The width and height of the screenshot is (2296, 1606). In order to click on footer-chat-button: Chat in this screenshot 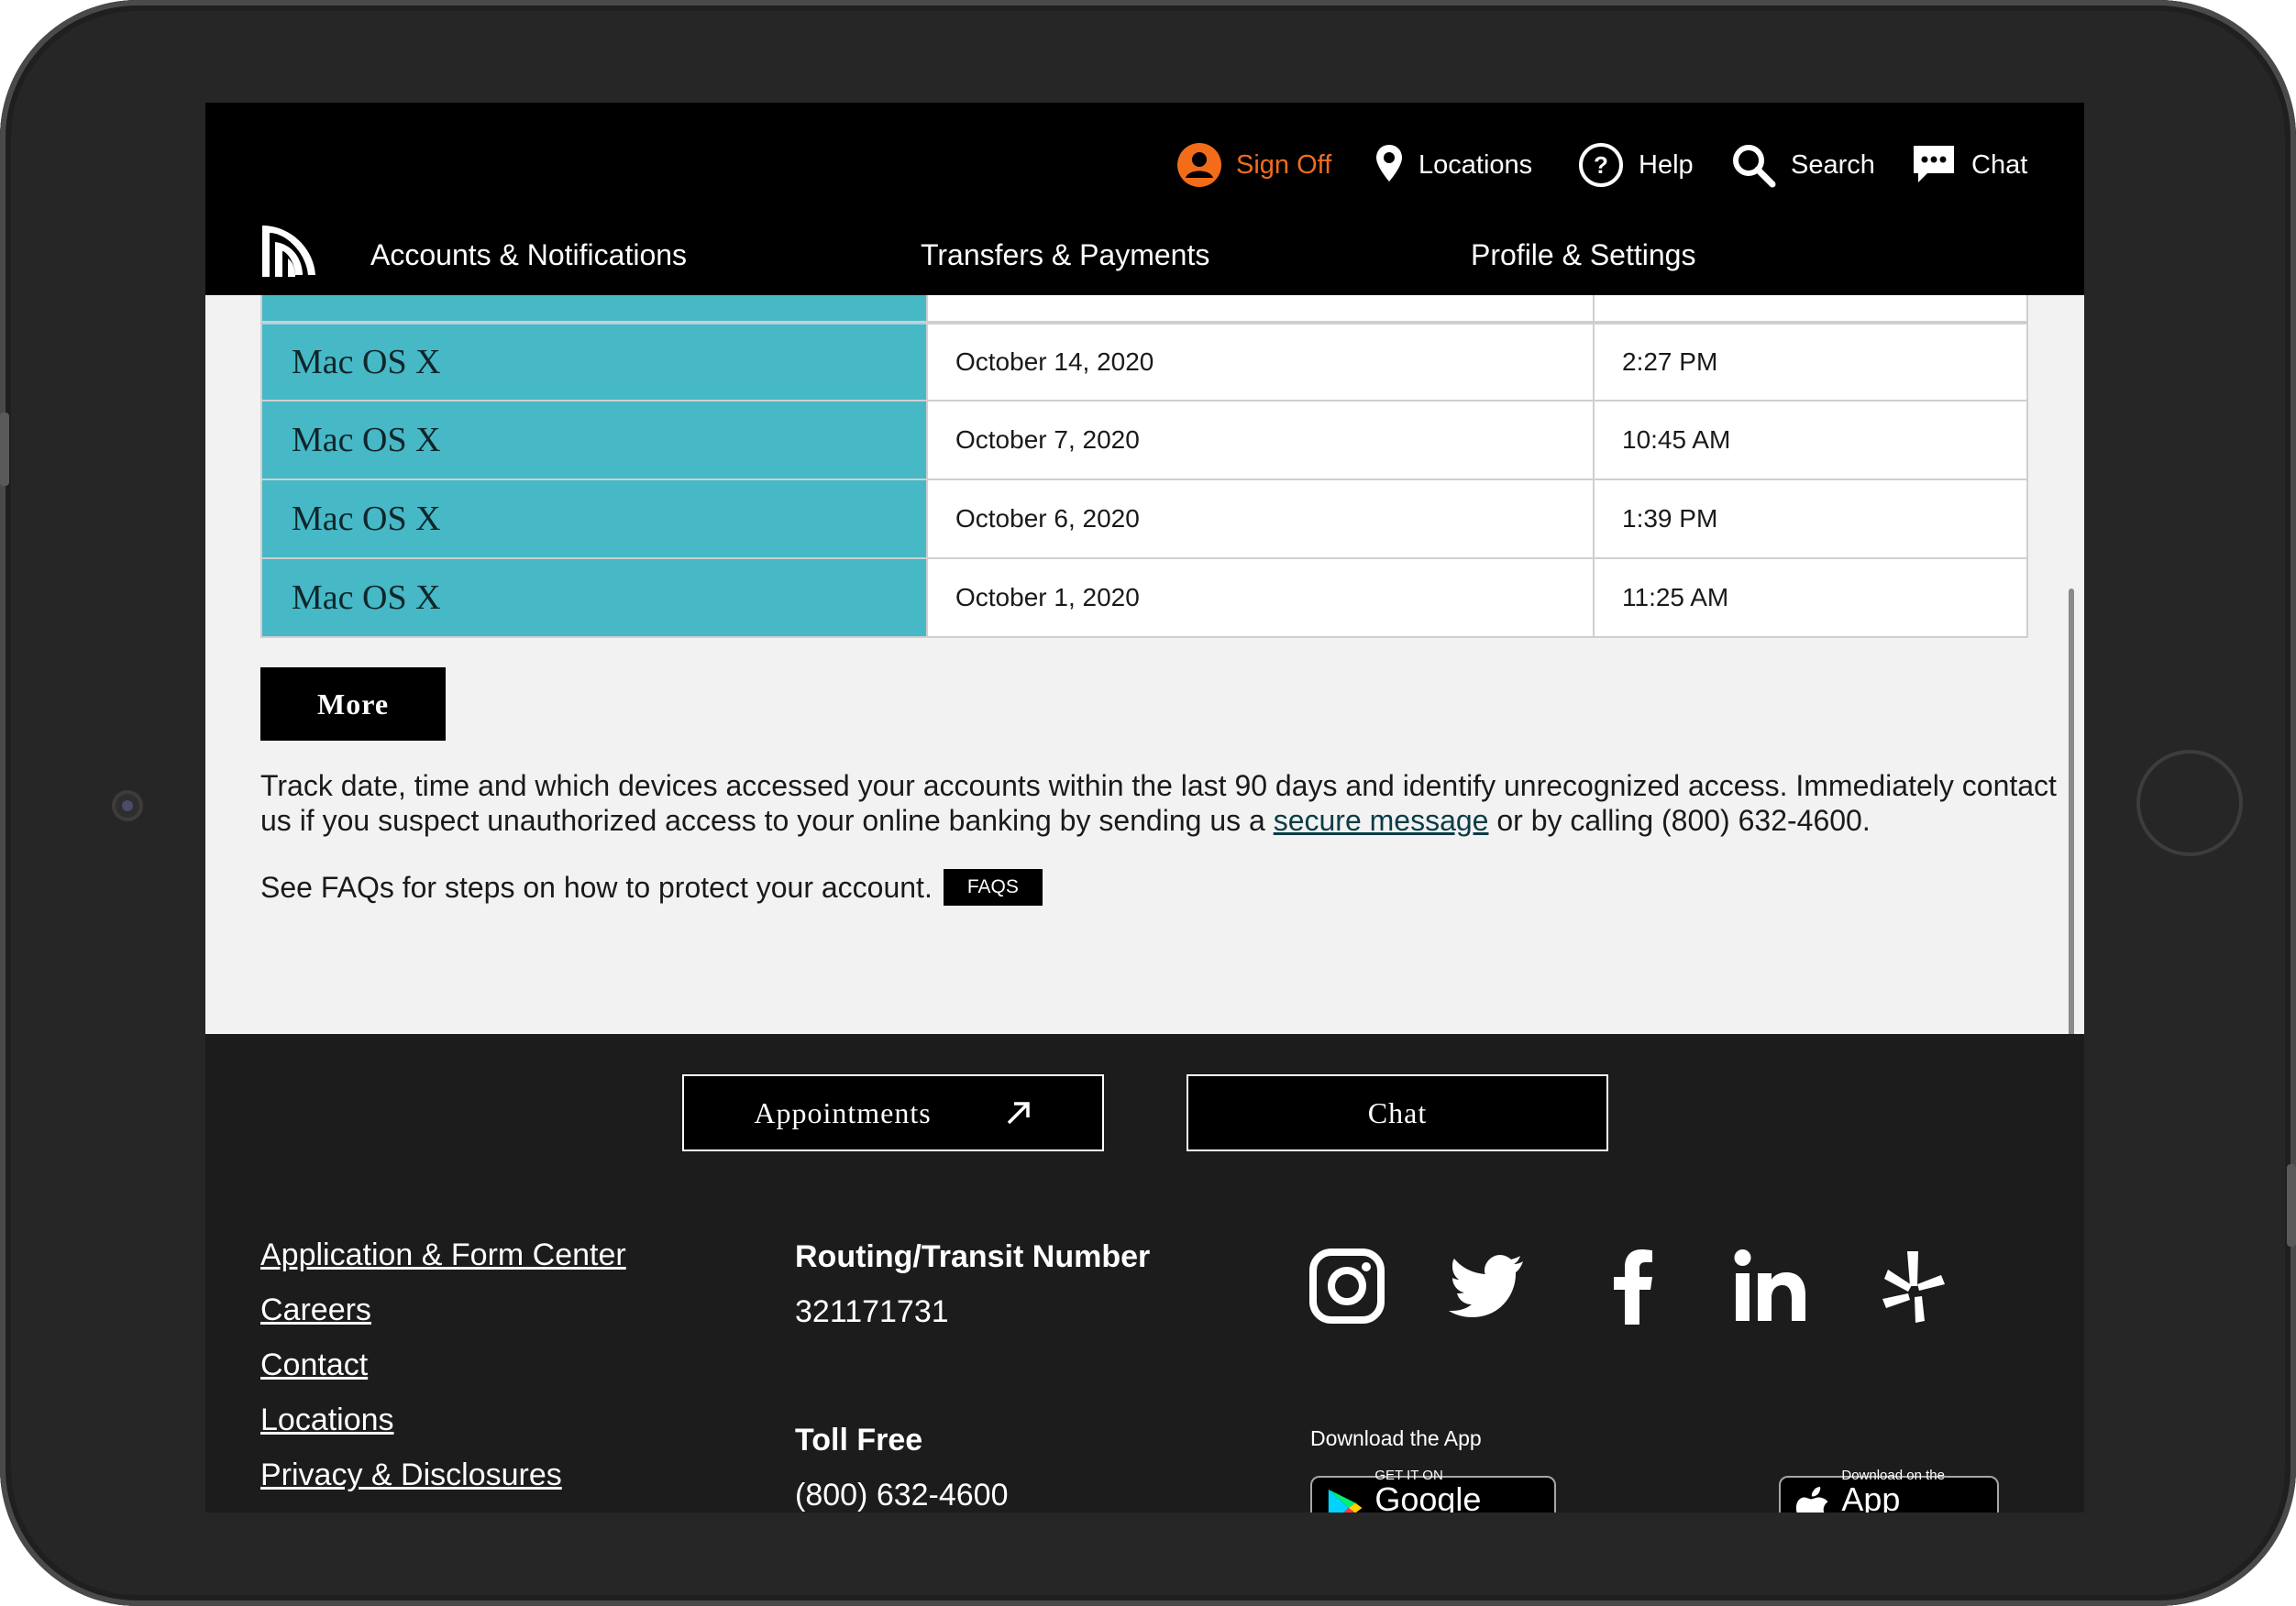, I will do `click(1397, 1112)`.